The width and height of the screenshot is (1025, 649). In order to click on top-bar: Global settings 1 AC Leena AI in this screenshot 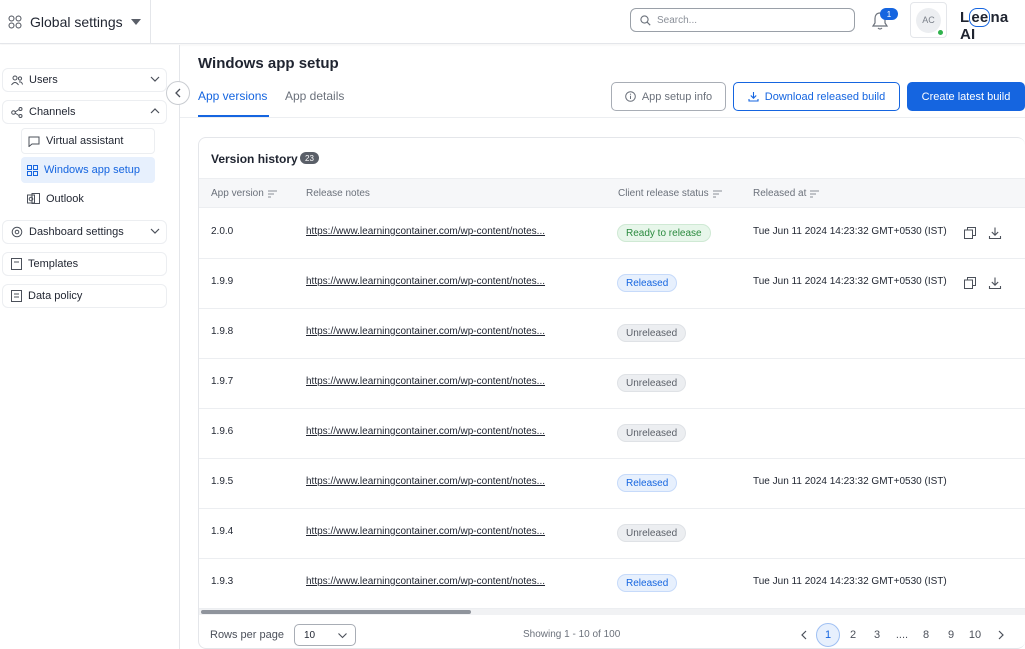, I will do `click(512, 22)`.